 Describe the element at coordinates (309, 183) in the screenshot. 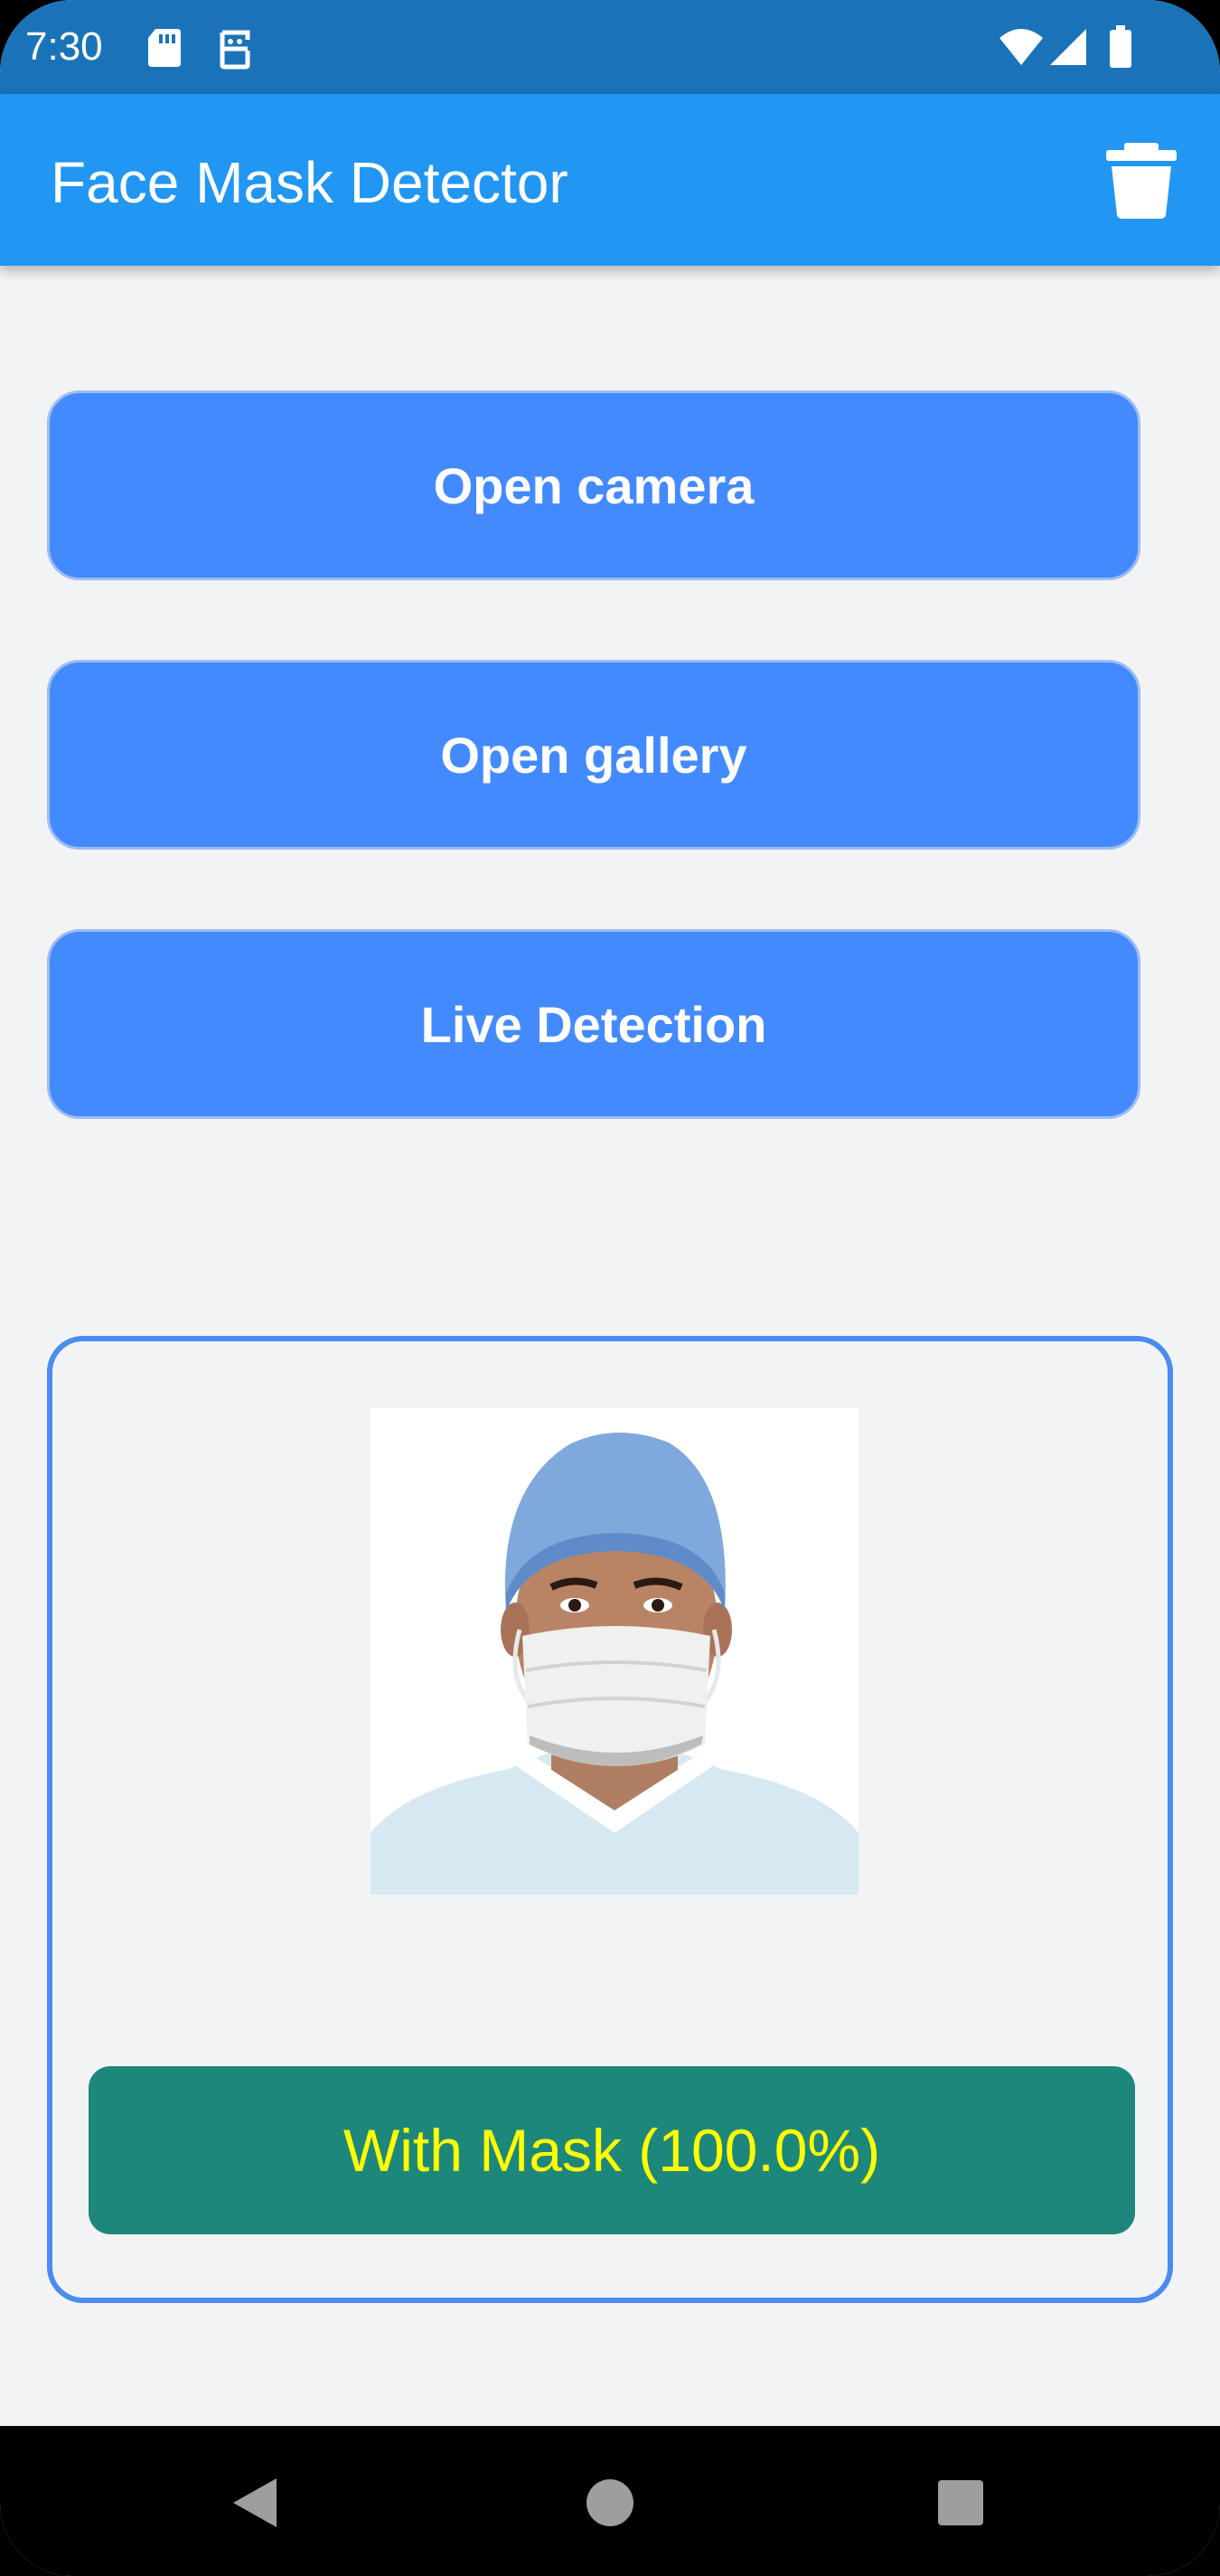

I see `app-title: Face Mask Detector` at that location.